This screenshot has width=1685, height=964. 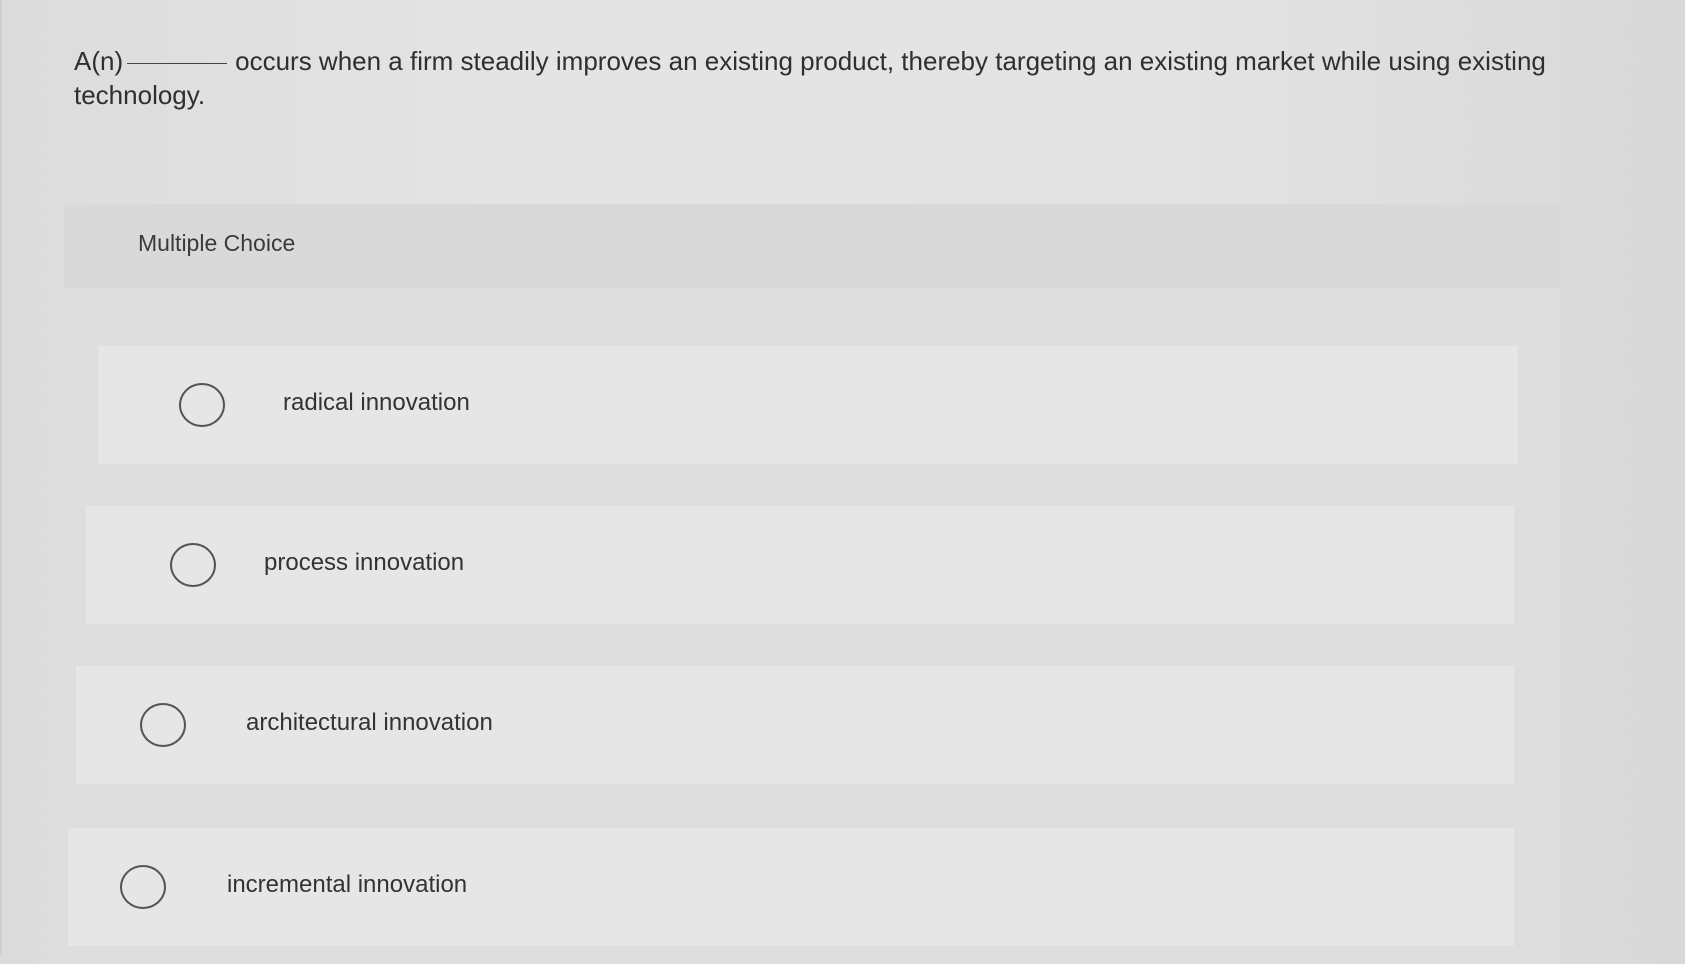 What do you see at coordinates (369, 722) in the screenshot?
I see `option-label: architectural innovation` at bounding box center [369, 722].